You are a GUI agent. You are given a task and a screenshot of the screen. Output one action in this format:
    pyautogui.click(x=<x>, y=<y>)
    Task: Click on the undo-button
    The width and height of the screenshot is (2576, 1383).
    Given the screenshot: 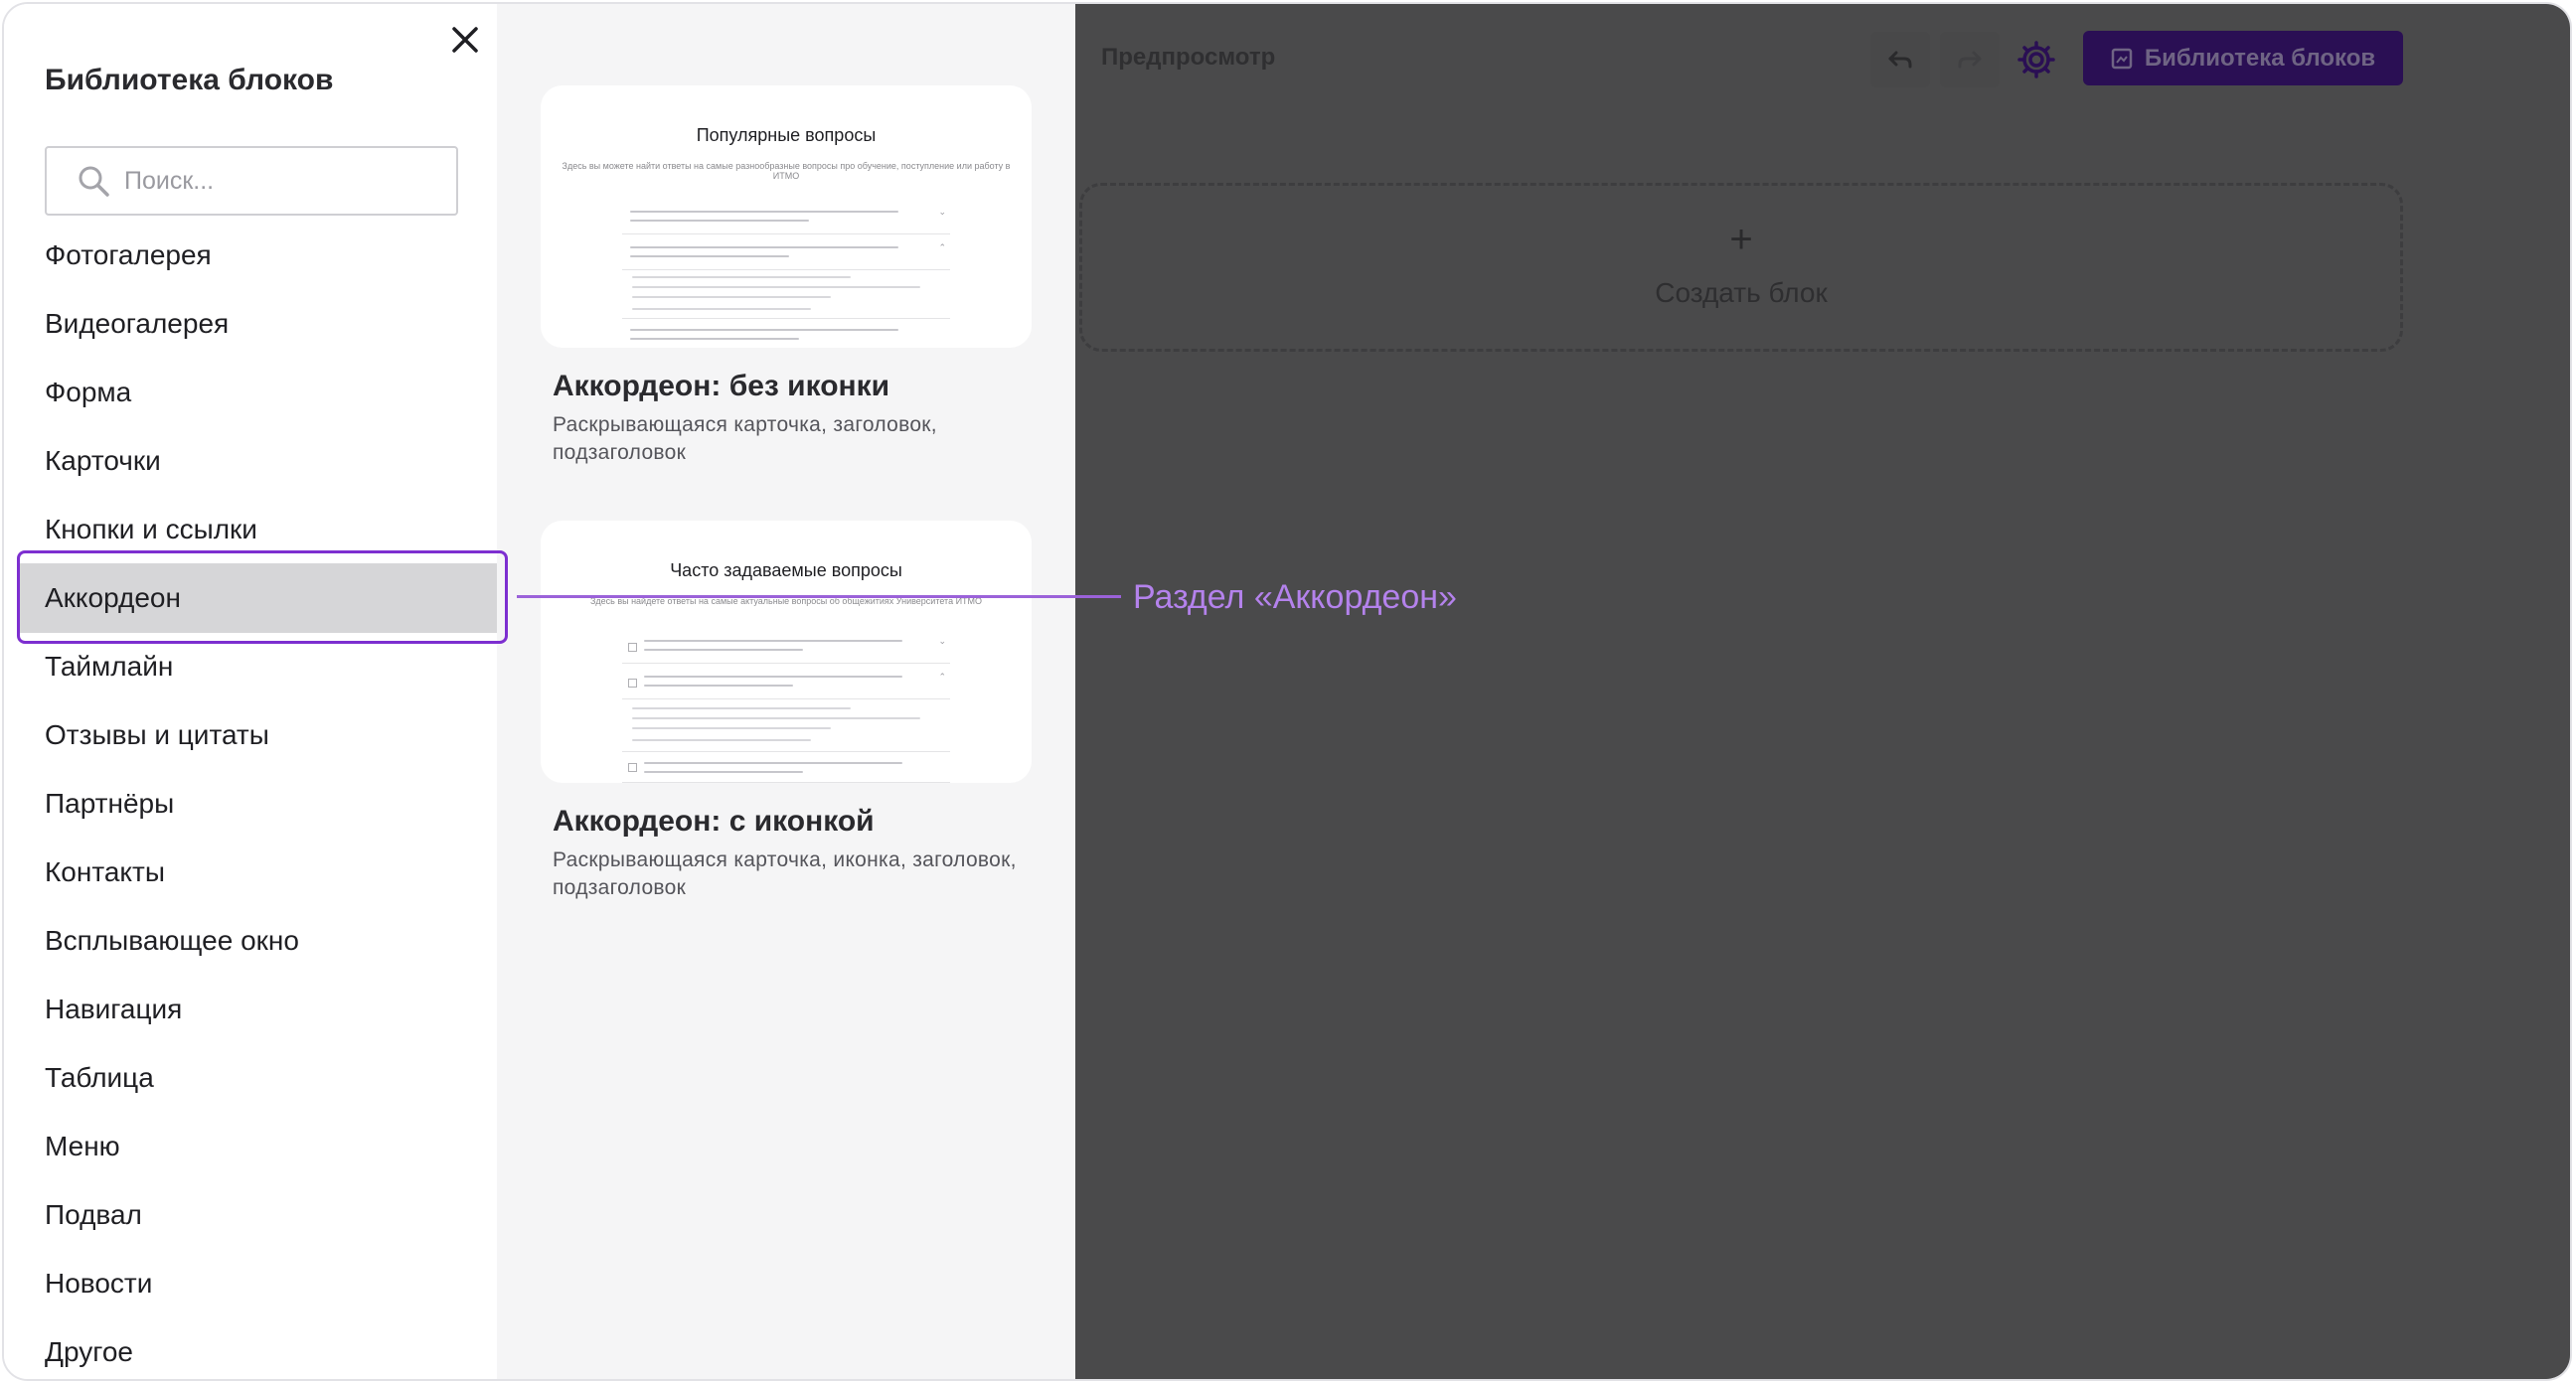 What is the action you would take?
    pyautogui.click(x=1900, y=60)
    